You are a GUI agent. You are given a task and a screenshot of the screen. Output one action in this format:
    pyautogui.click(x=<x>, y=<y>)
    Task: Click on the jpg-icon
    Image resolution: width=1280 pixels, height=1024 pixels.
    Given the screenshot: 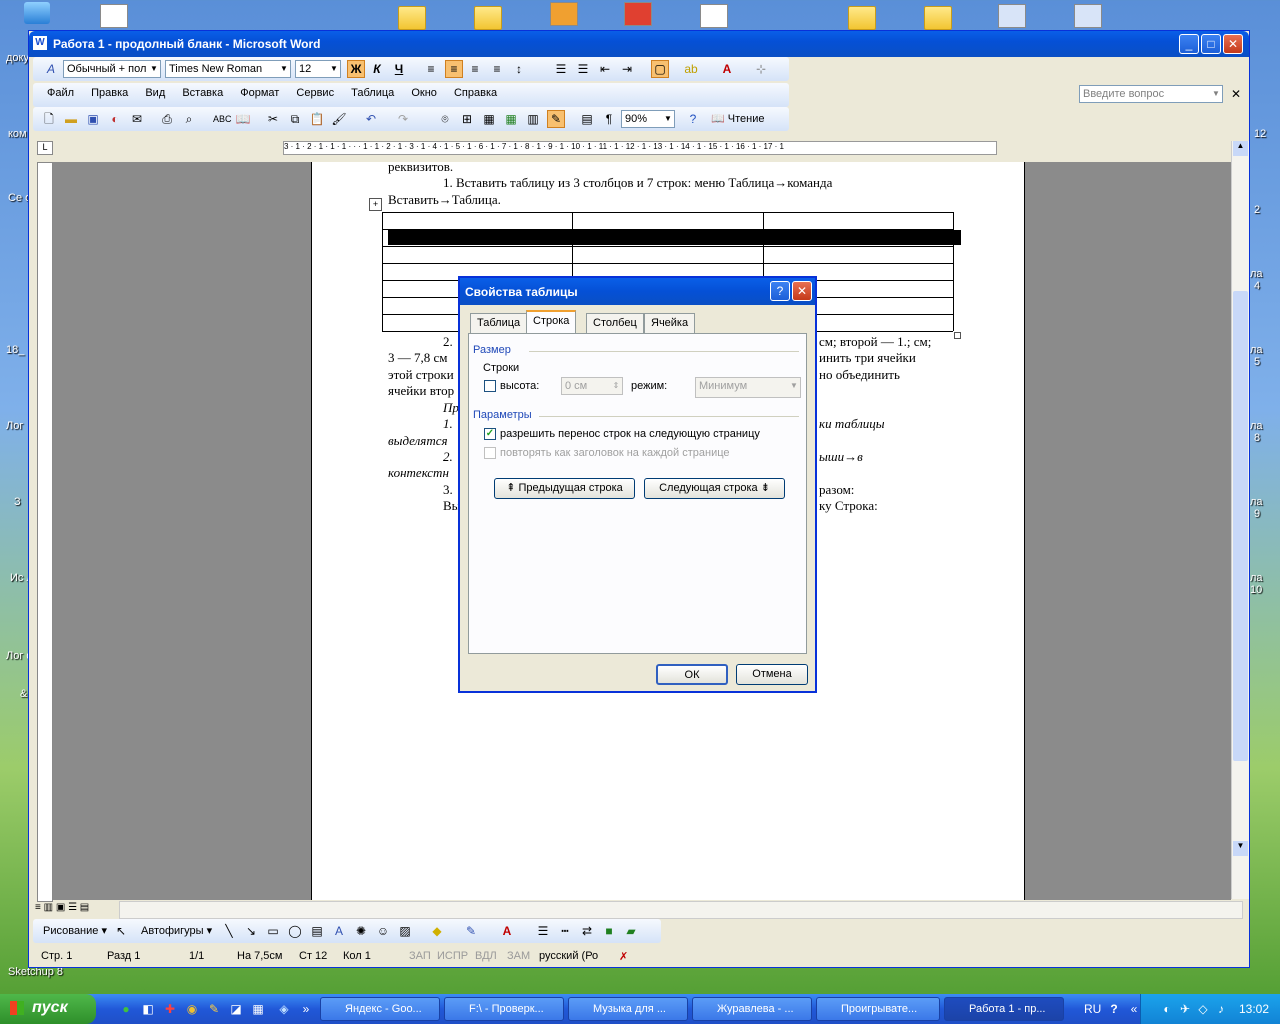 What is the action you would take?
    pyautogui.click(x=564, y=14)
    